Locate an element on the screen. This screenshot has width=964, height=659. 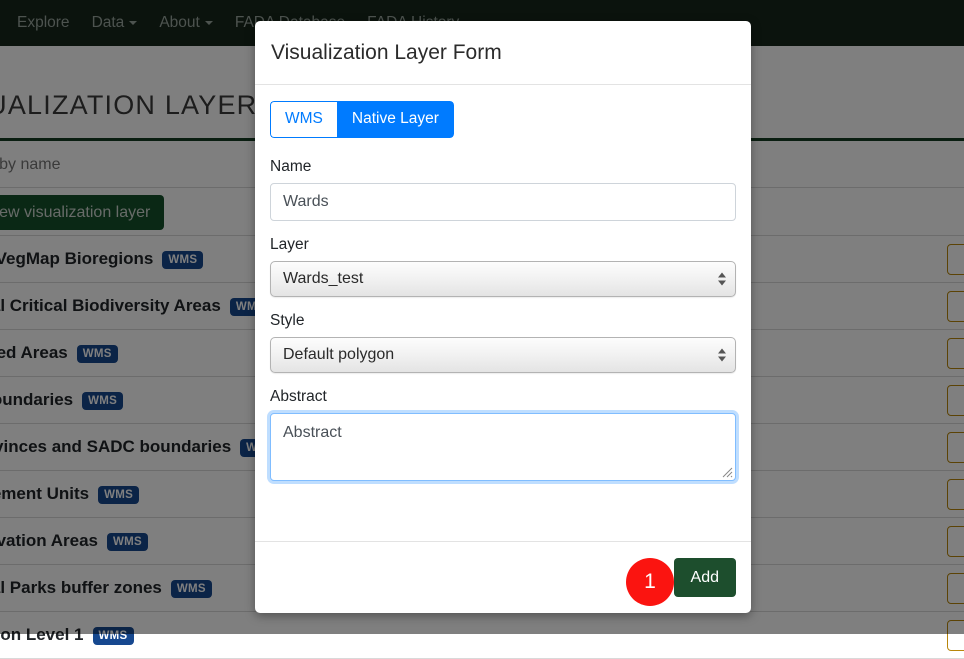
step-annotation-badge: 1 is located at coordinates (650, 582).